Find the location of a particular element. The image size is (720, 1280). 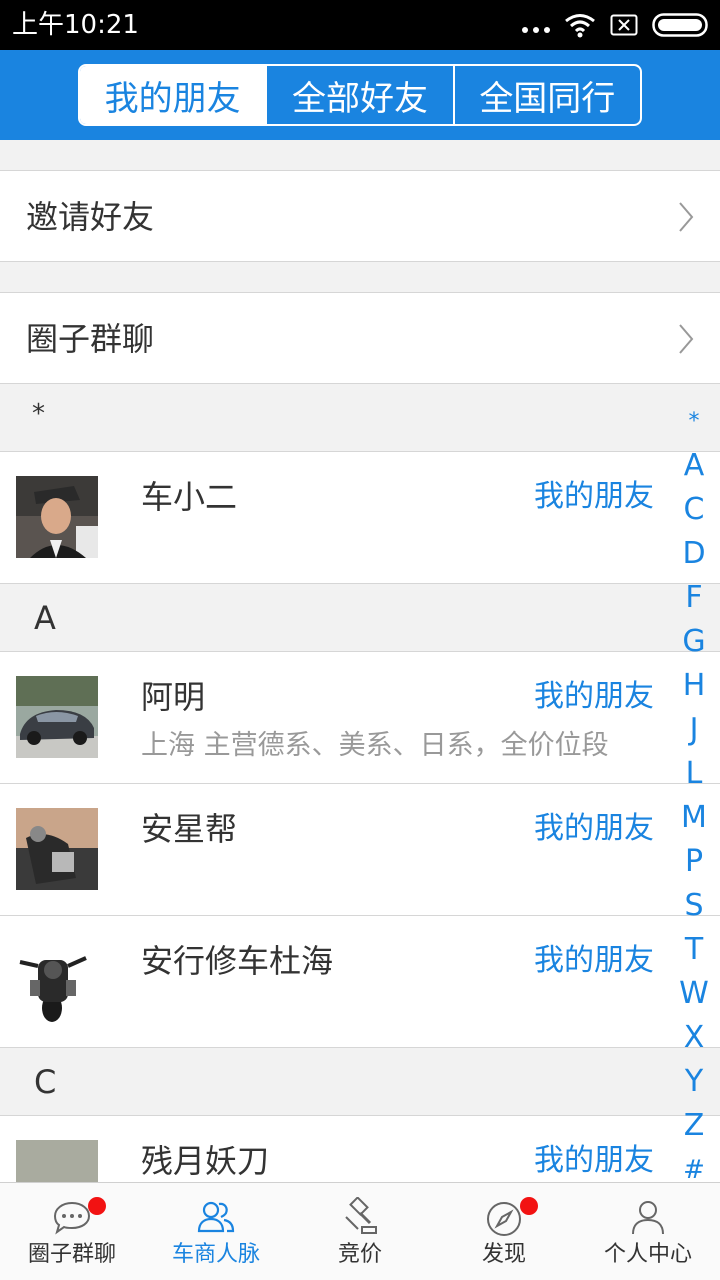

index-letter: H is located at coordinates (694, 686).